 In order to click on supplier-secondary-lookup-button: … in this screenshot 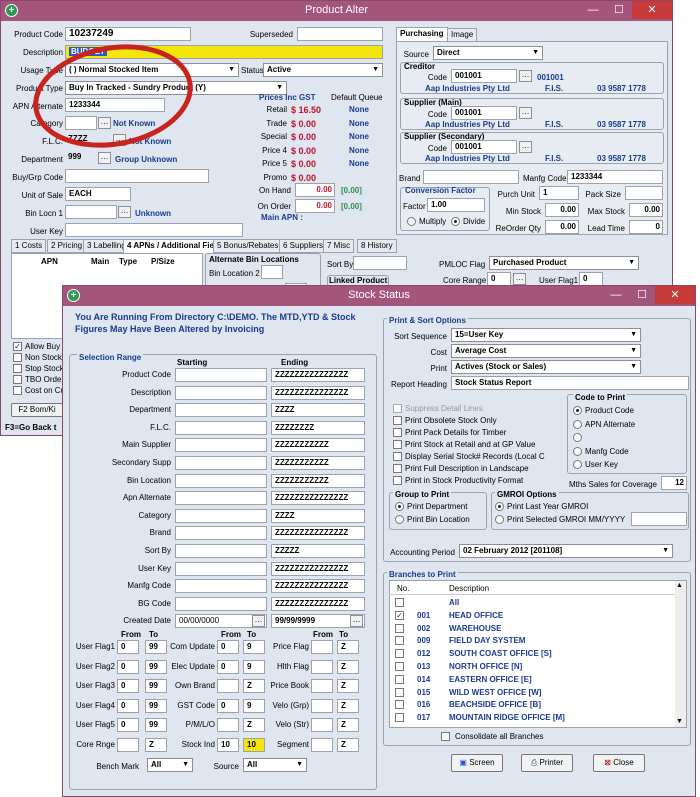, I will do `click(525, 147)`.